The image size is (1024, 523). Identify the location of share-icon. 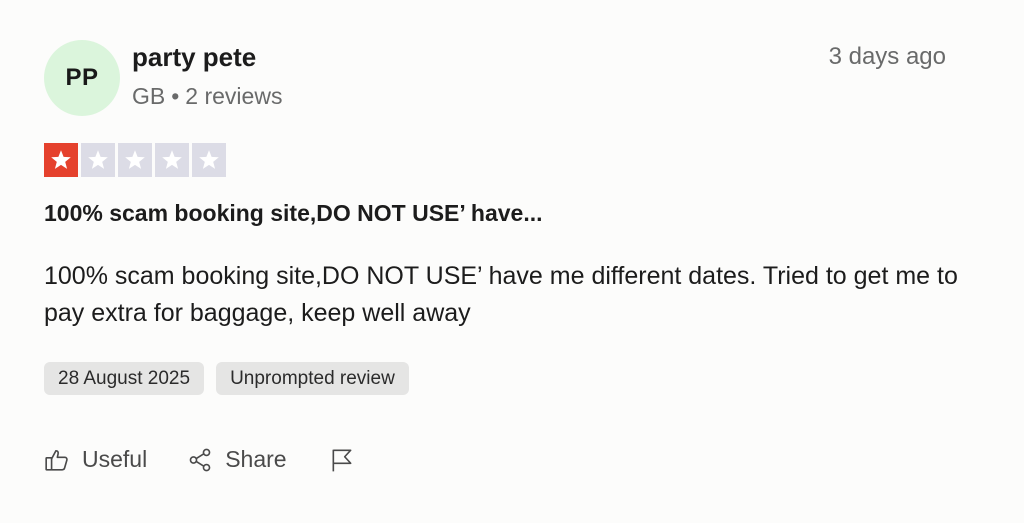
(200, 460).